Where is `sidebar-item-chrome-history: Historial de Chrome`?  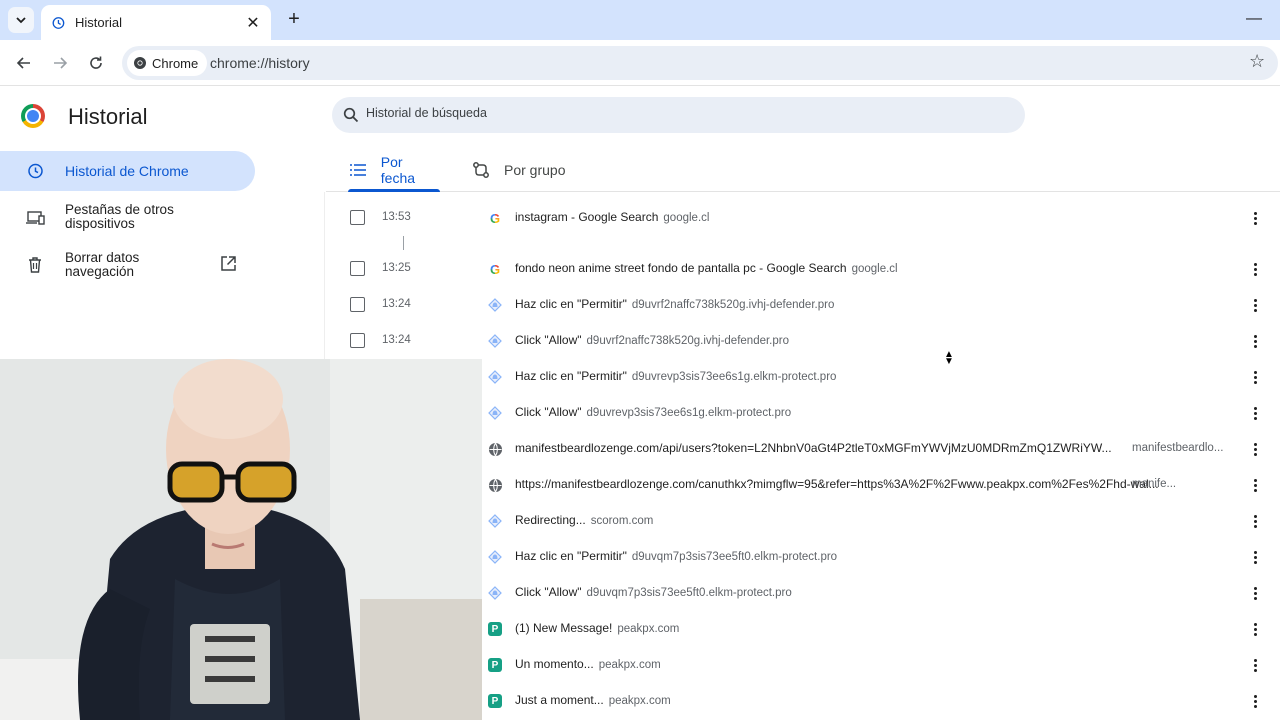
sidebar-item-chrome-history: Historial de Chrome is located at coordinates (127, 171).